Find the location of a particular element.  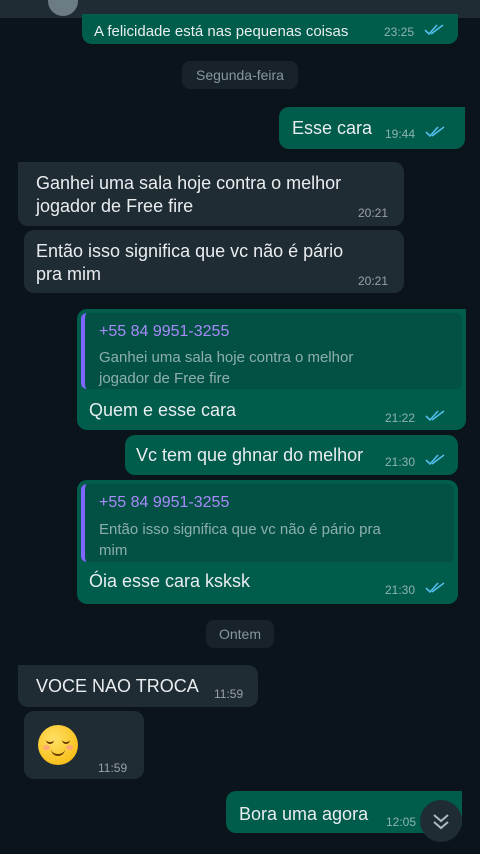

message-time: 21:22 is located at coordinates (400, 418).